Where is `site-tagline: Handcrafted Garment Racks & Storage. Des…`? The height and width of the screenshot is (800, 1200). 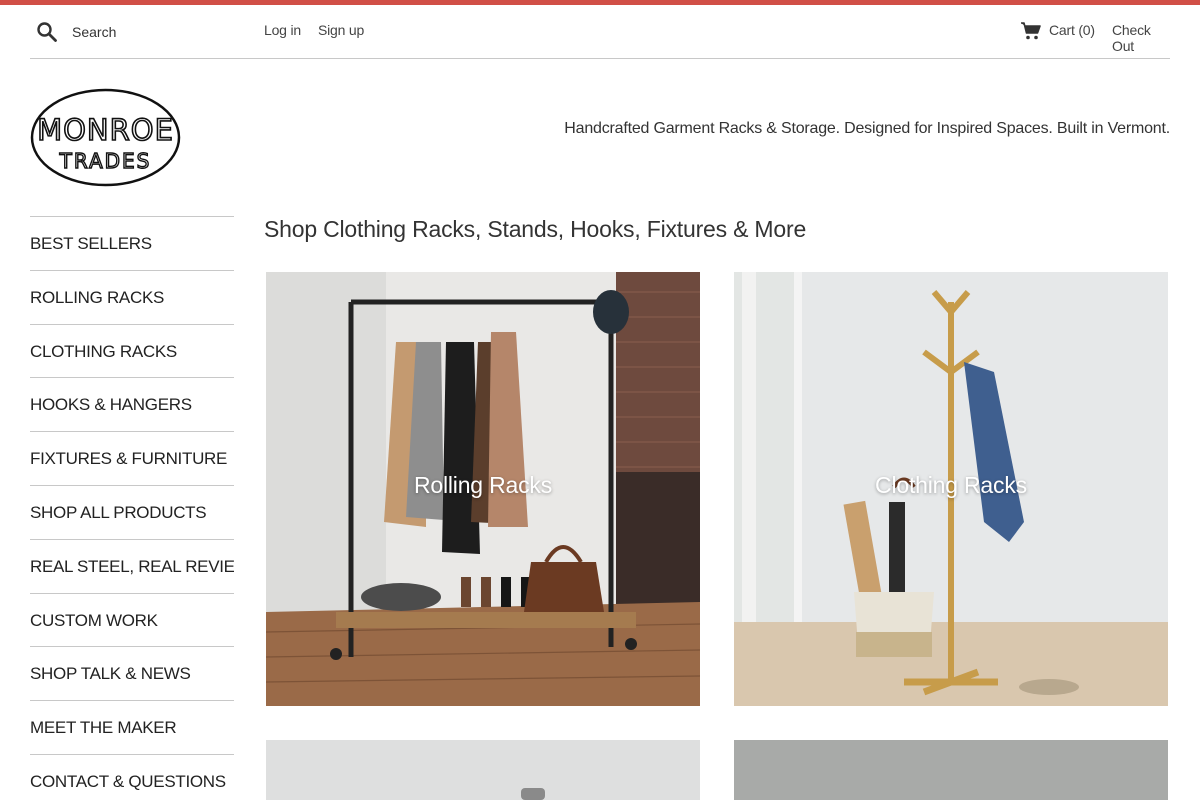 site-tagline: Handcrafted Garment Racks & Storage. Des… is located at coordinates (867, 128).